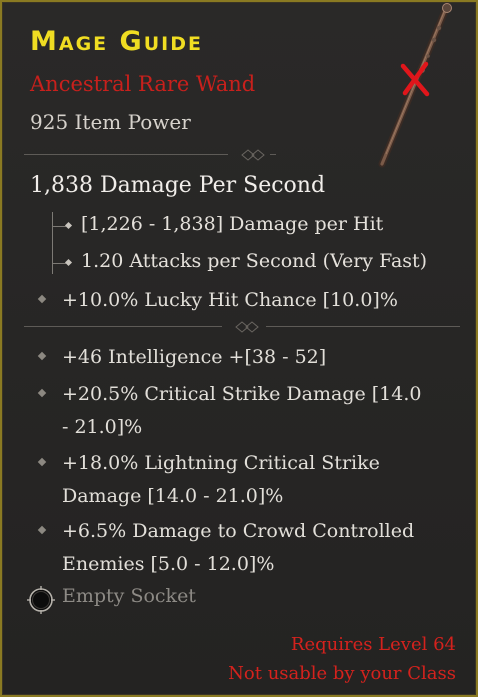 The image size is (478, 697). What do you see at coordinates (129, 596) in the screenshot?
I see `empty-socket-label: Empty Socket` at bounding box center [129, 596].